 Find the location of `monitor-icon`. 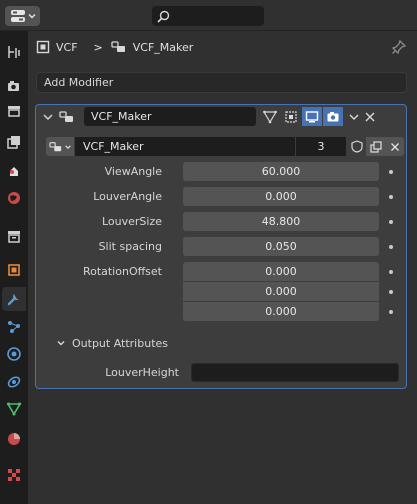

monitor-icon is located at coordinates (312, 116).